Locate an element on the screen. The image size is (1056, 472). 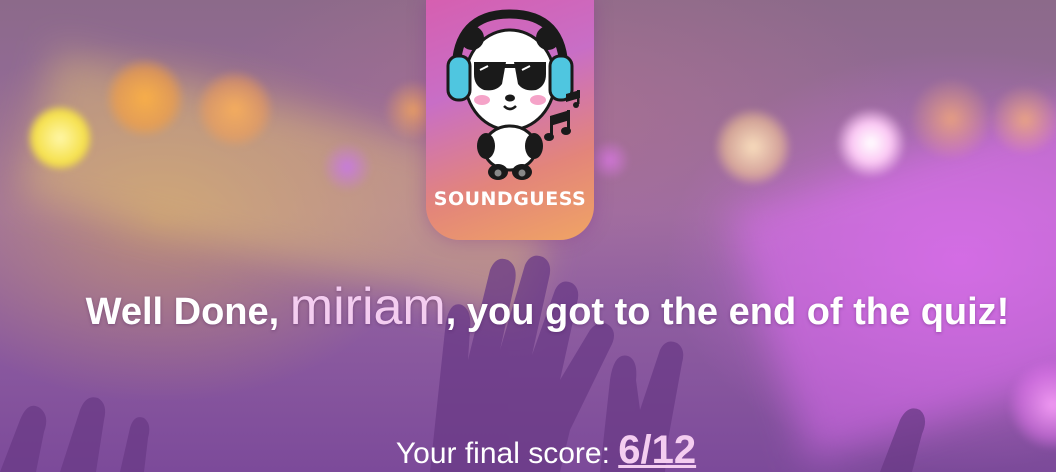
final-score: Your final score: 6/12 is located at coordinates (528, 450).